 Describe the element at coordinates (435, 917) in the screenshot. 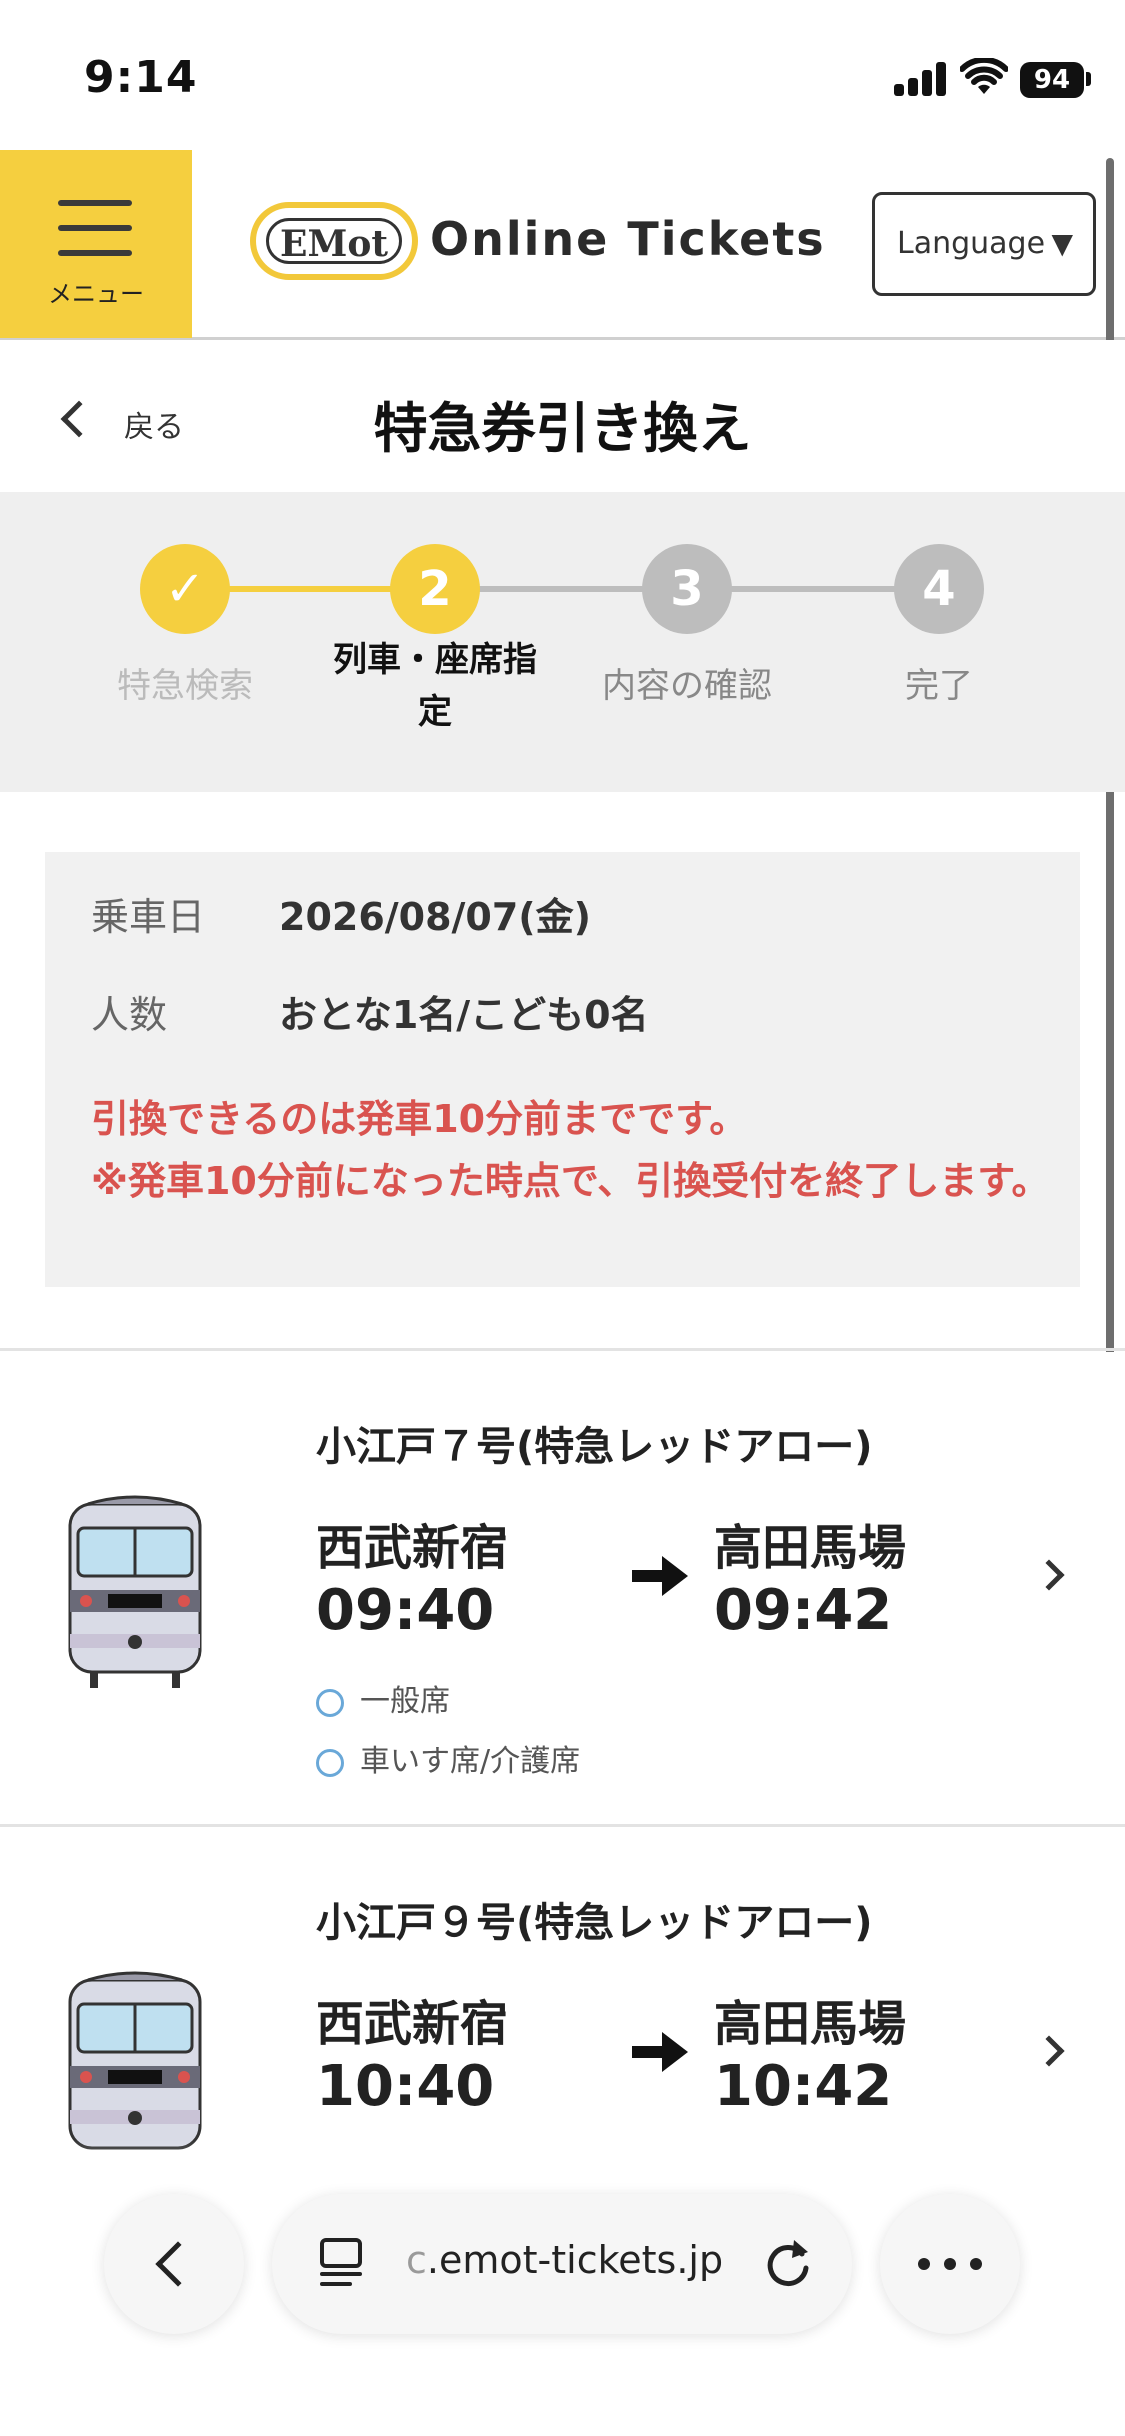

I see `boarding-date-value: 2026/08/07(金)` at that location.